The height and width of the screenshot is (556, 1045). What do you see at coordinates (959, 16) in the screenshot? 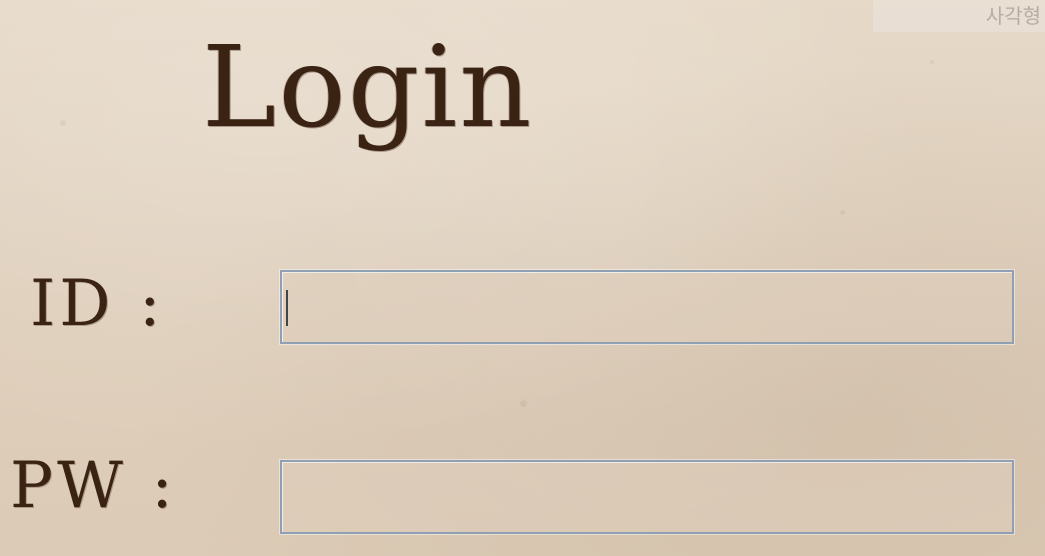
I see `corner-overlay-label: 사각형` at bounding box center [959, 16].